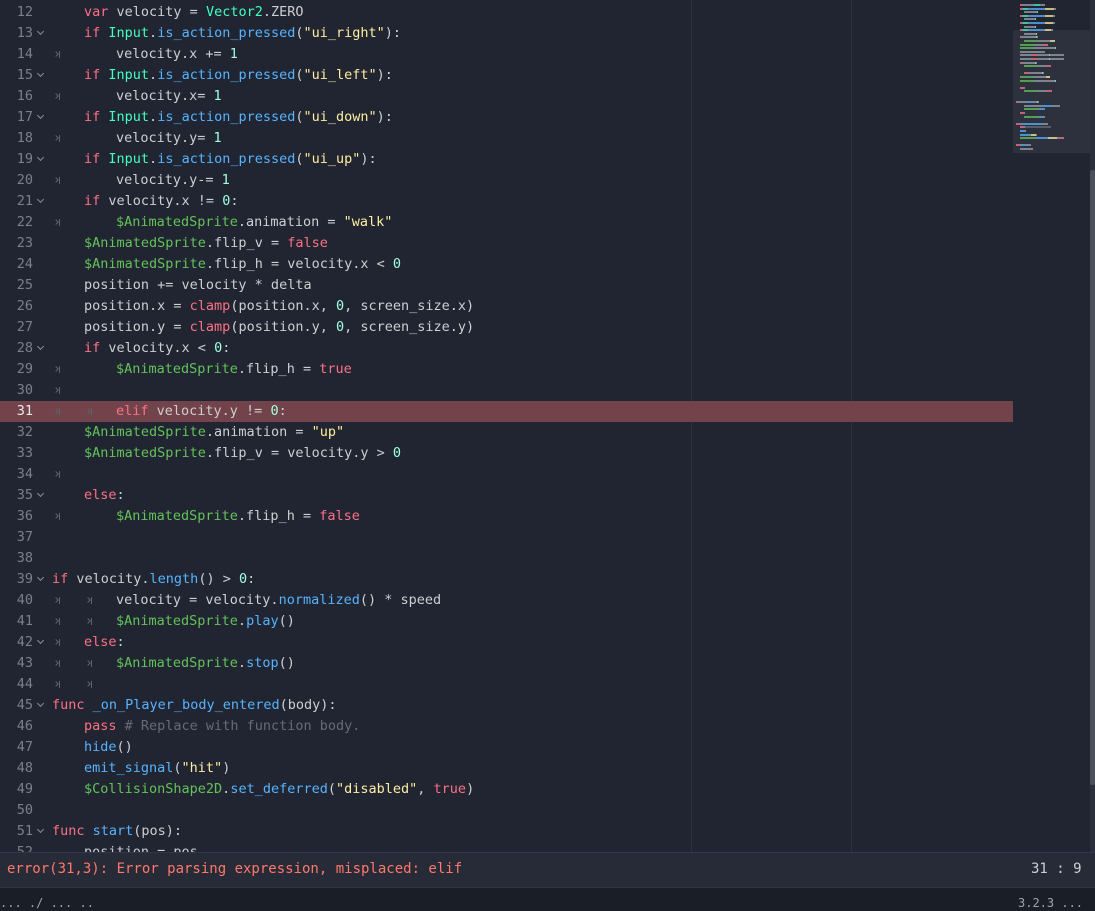  What do you see at coordinates (470, 789) in the screenshot?
I see `code-token: )` at bounding box center [470, 789].